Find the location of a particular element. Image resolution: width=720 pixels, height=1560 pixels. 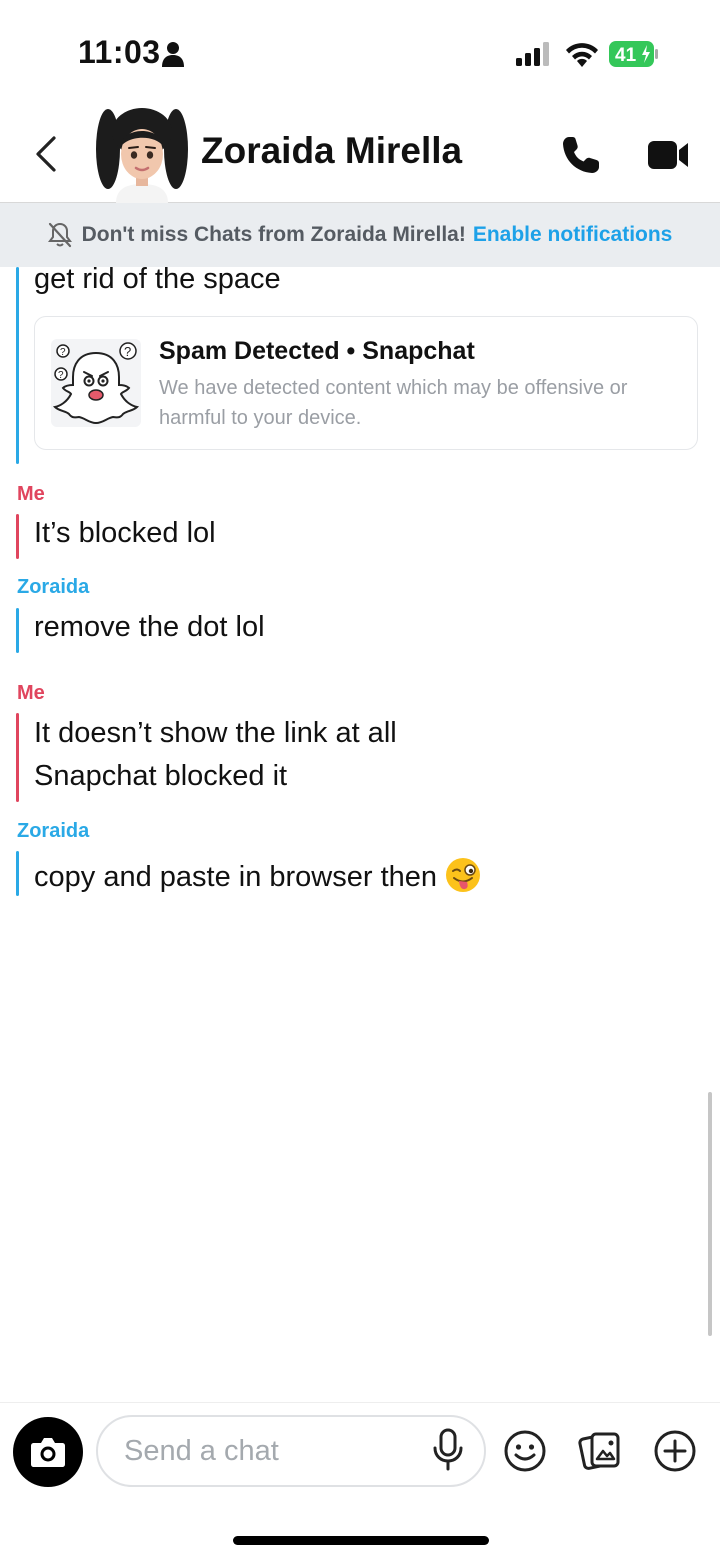

memories-sticker-icon is located at coordinates (600, 1451).